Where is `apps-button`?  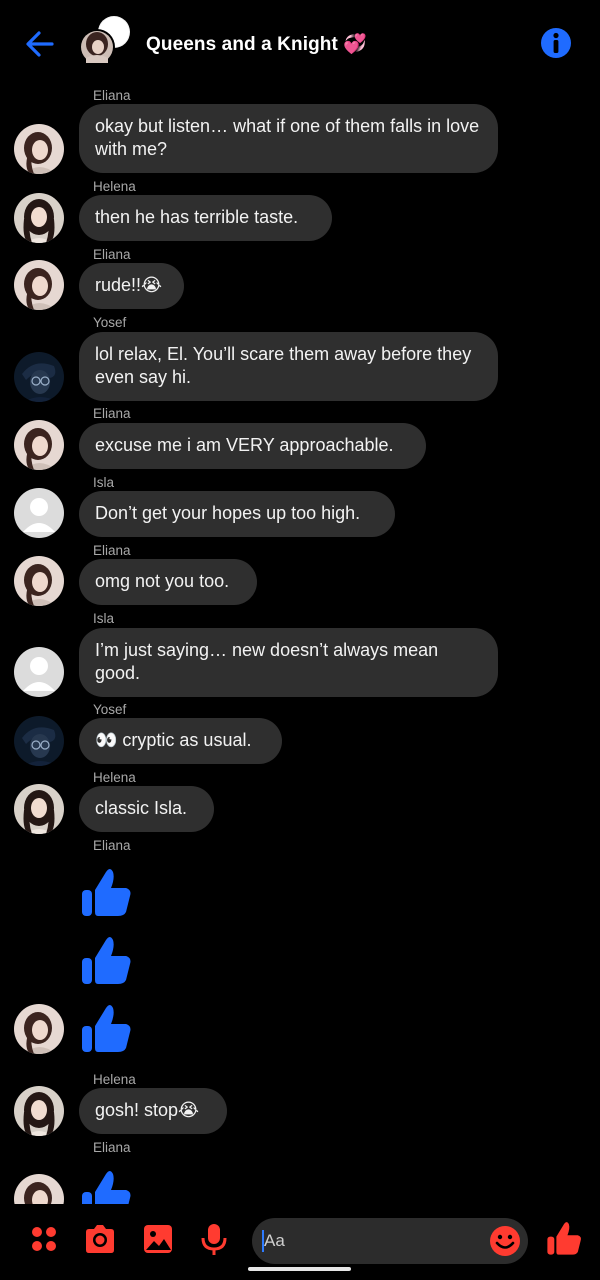 apps-button is located at coordinates (44, 1239).